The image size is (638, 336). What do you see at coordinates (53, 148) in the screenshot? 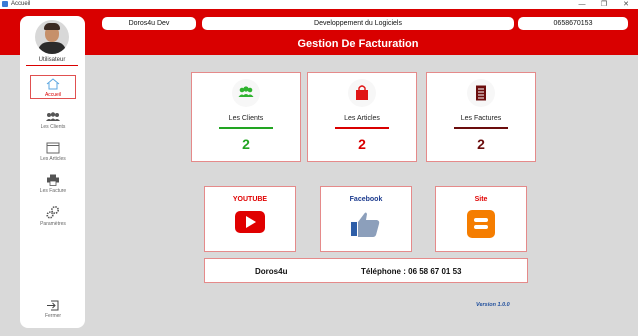
I see `window-icon` at bounding box center [53, 148].